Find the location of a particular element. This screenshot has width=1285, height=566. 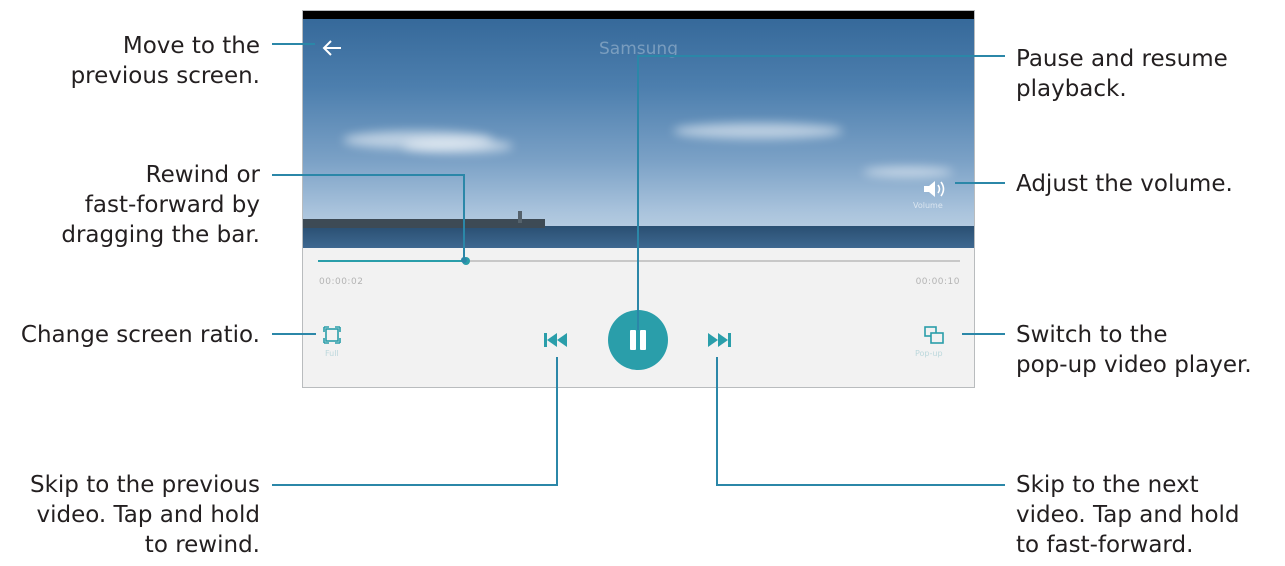

callout-line-seek is located at coordinates (368, 217).